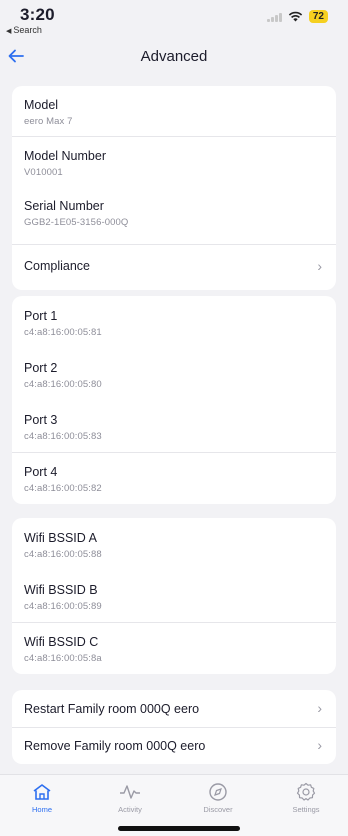 The image size is (348, 836). Describe the element at coordinates (218, 809) in the screenshot. I see `tab-label: Discover` at that location.